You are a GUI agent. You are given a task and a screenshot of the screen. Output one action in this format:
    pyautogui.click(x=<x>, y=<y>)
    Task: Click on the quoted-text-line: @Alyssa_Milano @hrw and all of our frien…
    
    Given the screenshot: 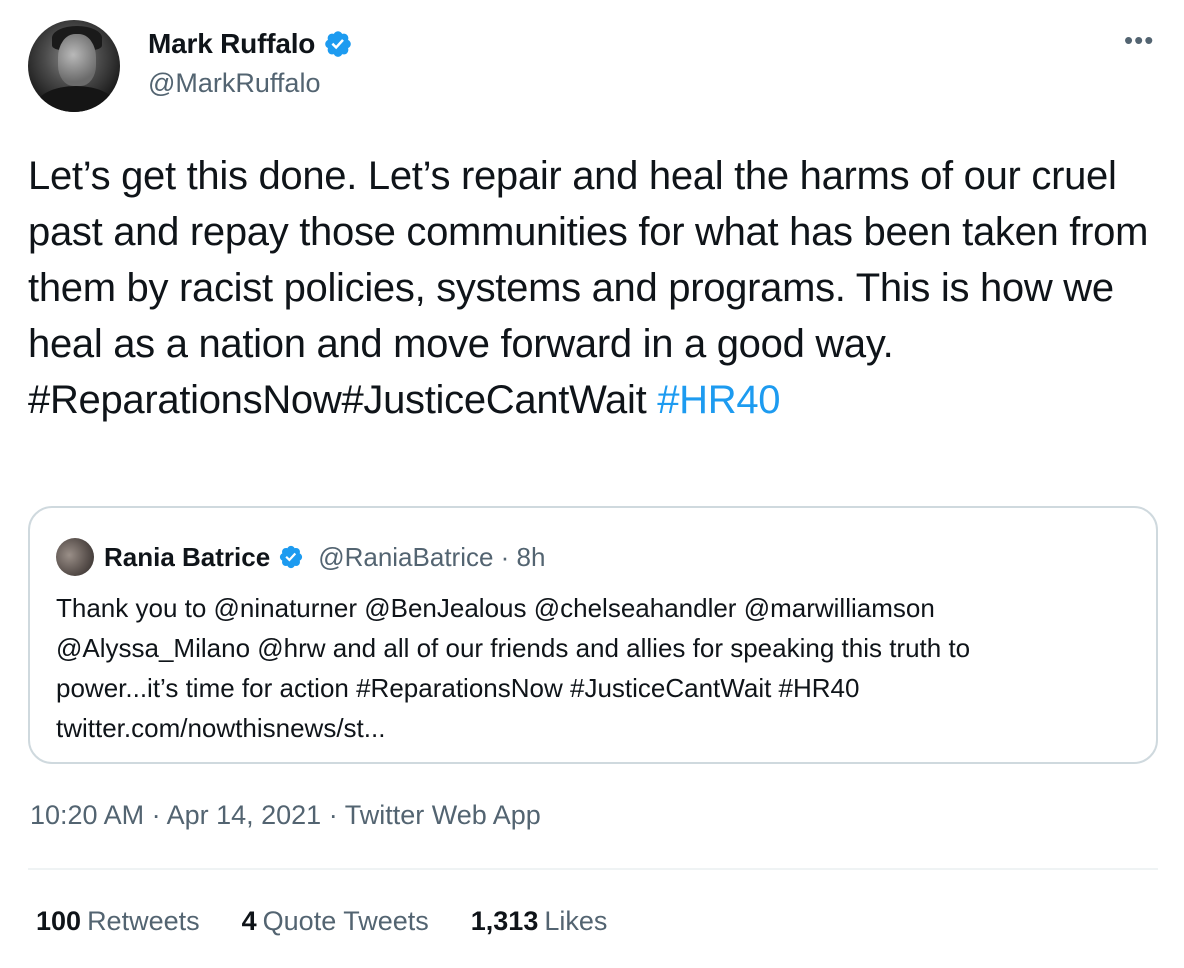 What is the action you would take?
    pyautogui.click(x=513, y=648)
    